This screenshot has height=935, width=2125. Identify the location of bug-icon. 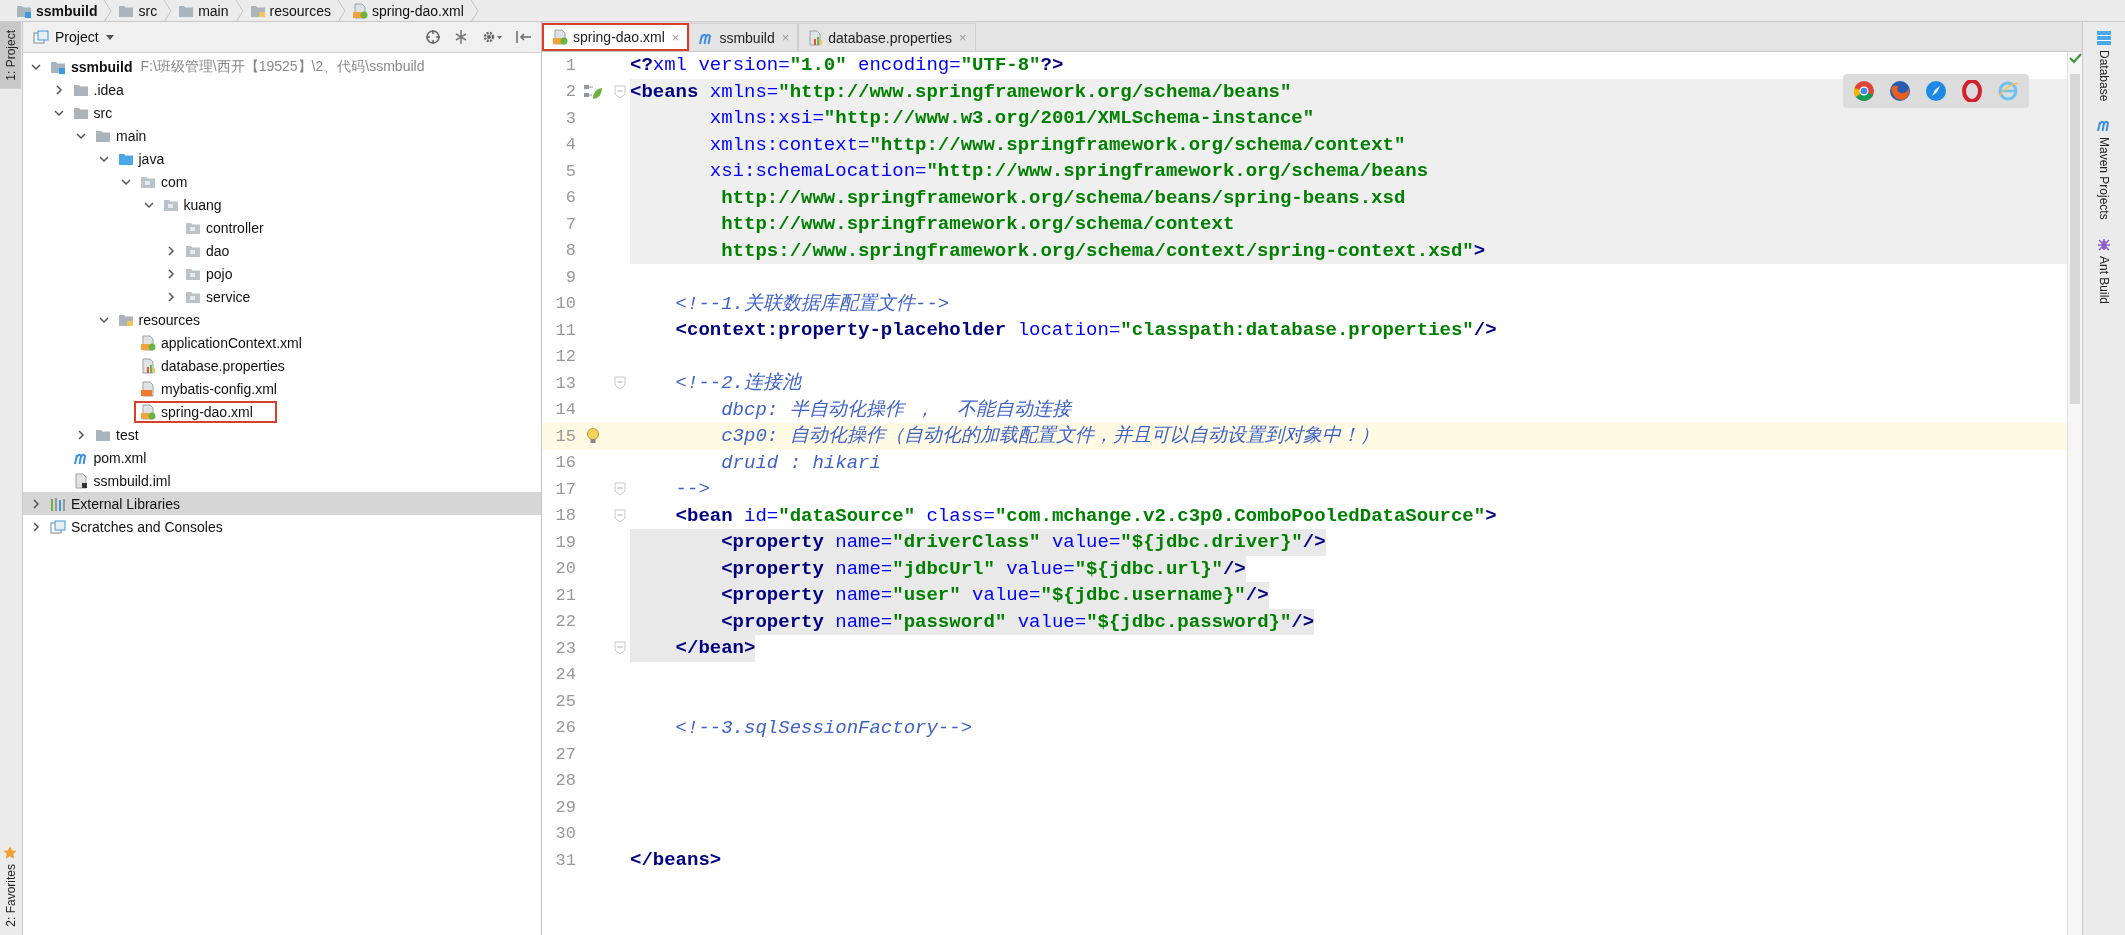
(2104, 244).